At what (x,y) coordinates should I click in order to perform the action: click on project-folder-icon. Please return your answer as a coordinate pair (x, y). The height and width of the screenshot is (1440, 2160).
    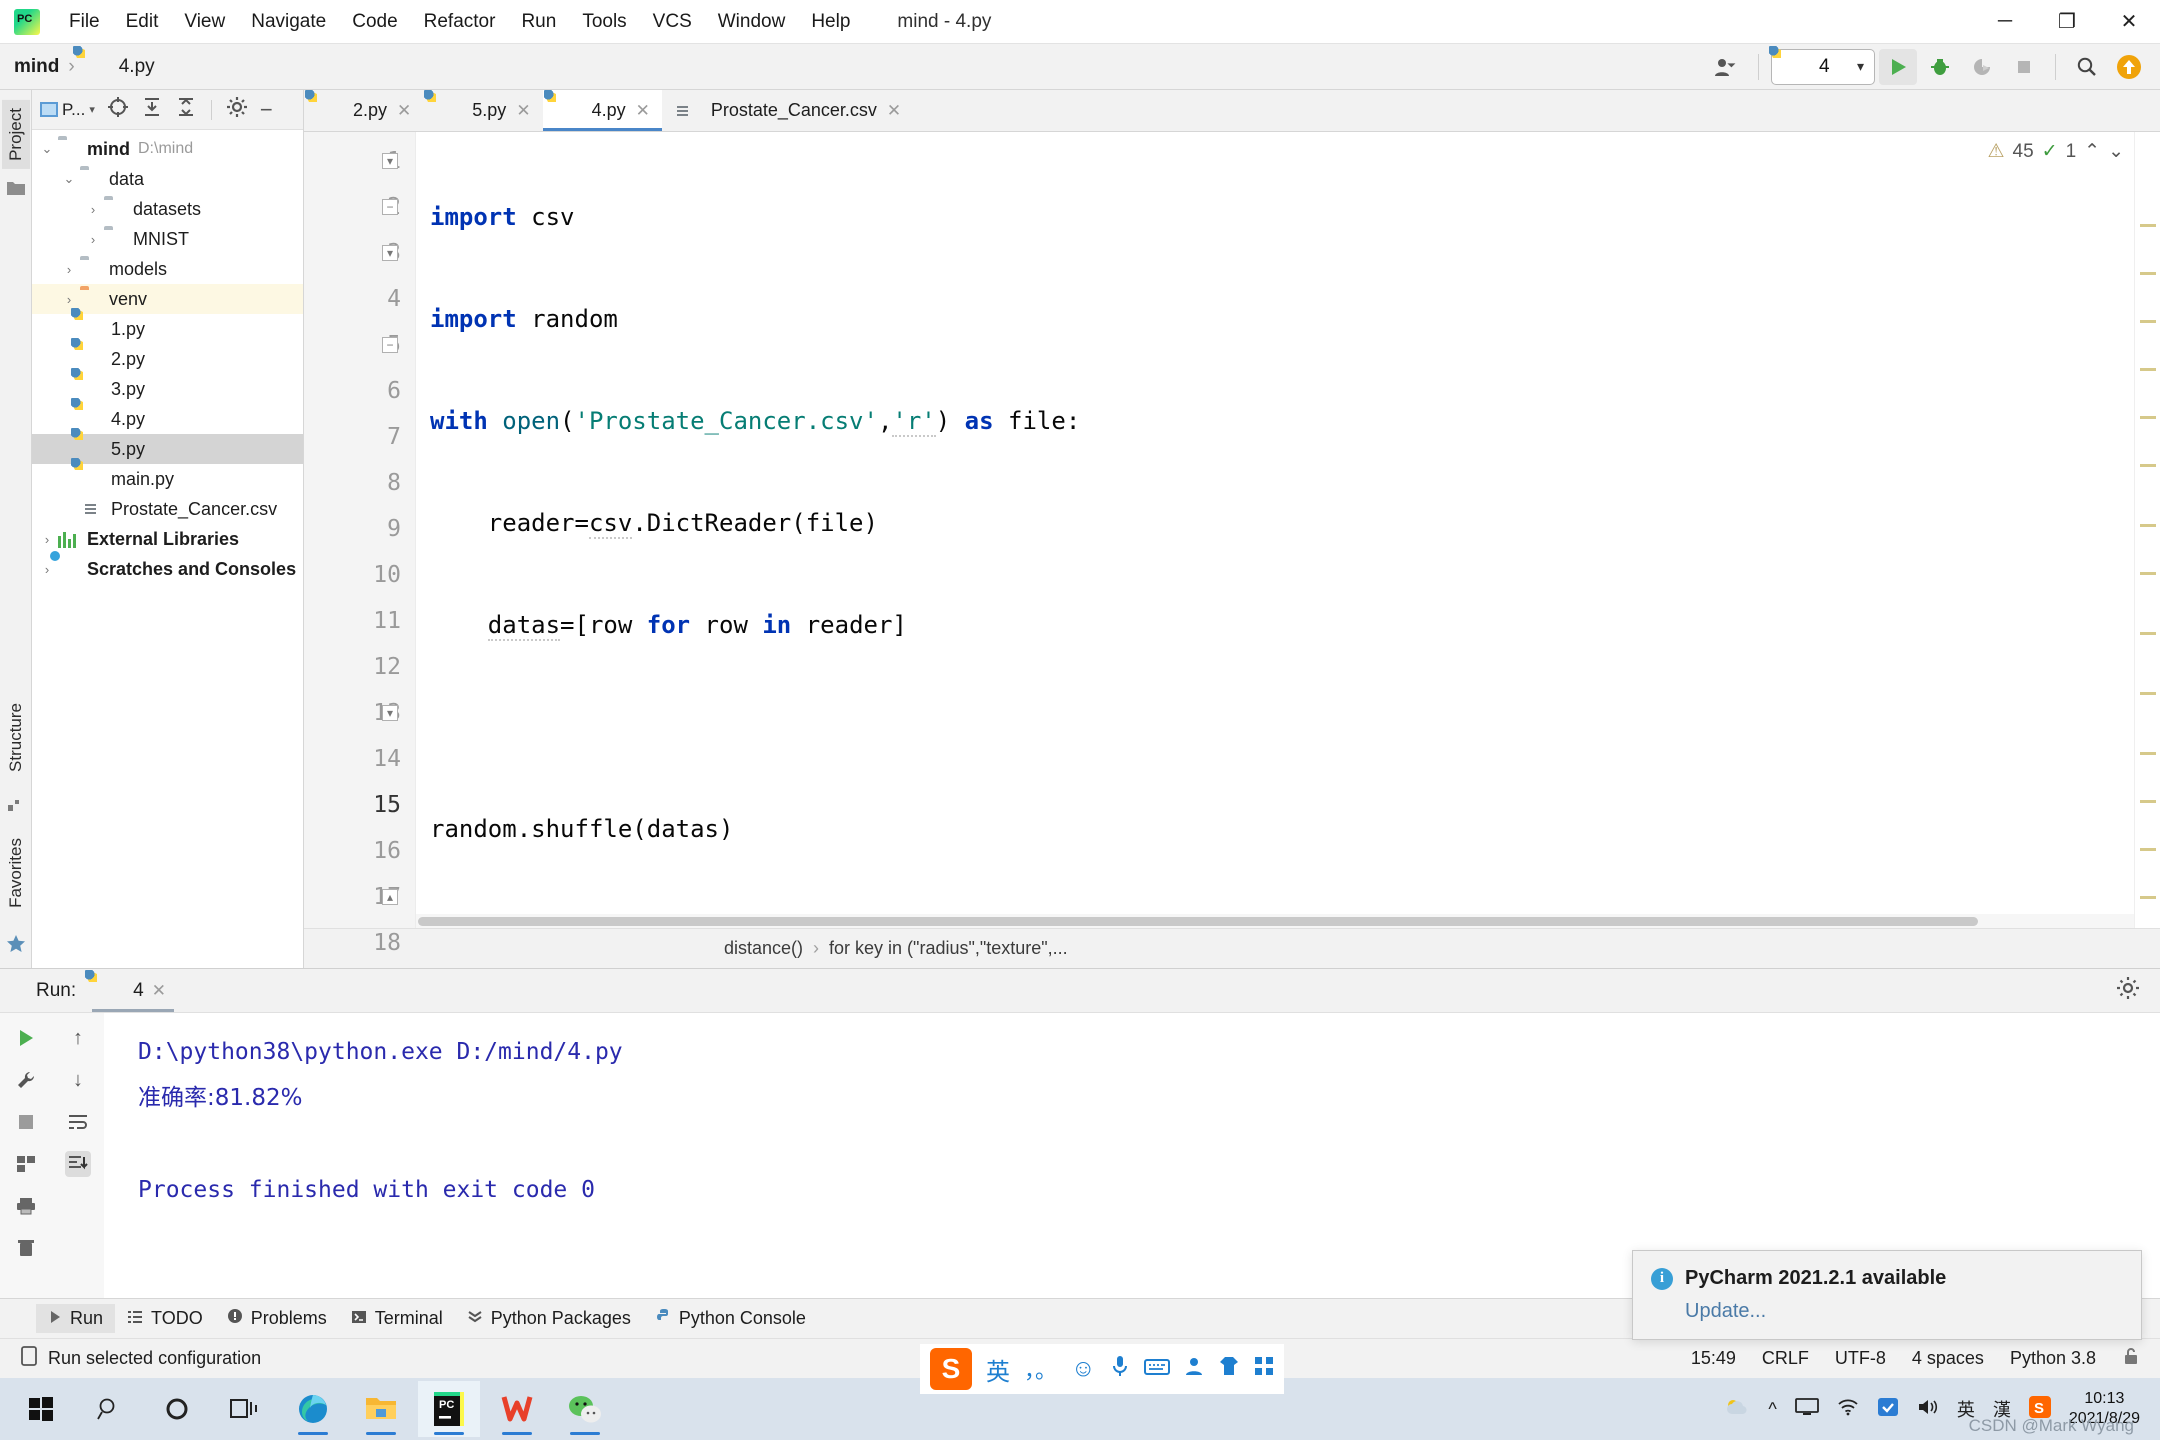
    Looking at the image, I should click on (16, 189).